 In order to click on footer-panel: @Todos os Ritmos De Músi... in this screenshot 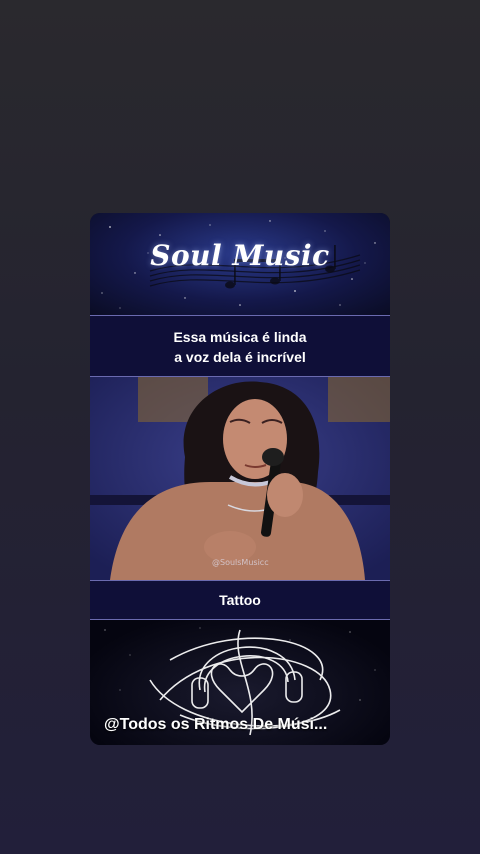, I will do `click(240, 682)`.